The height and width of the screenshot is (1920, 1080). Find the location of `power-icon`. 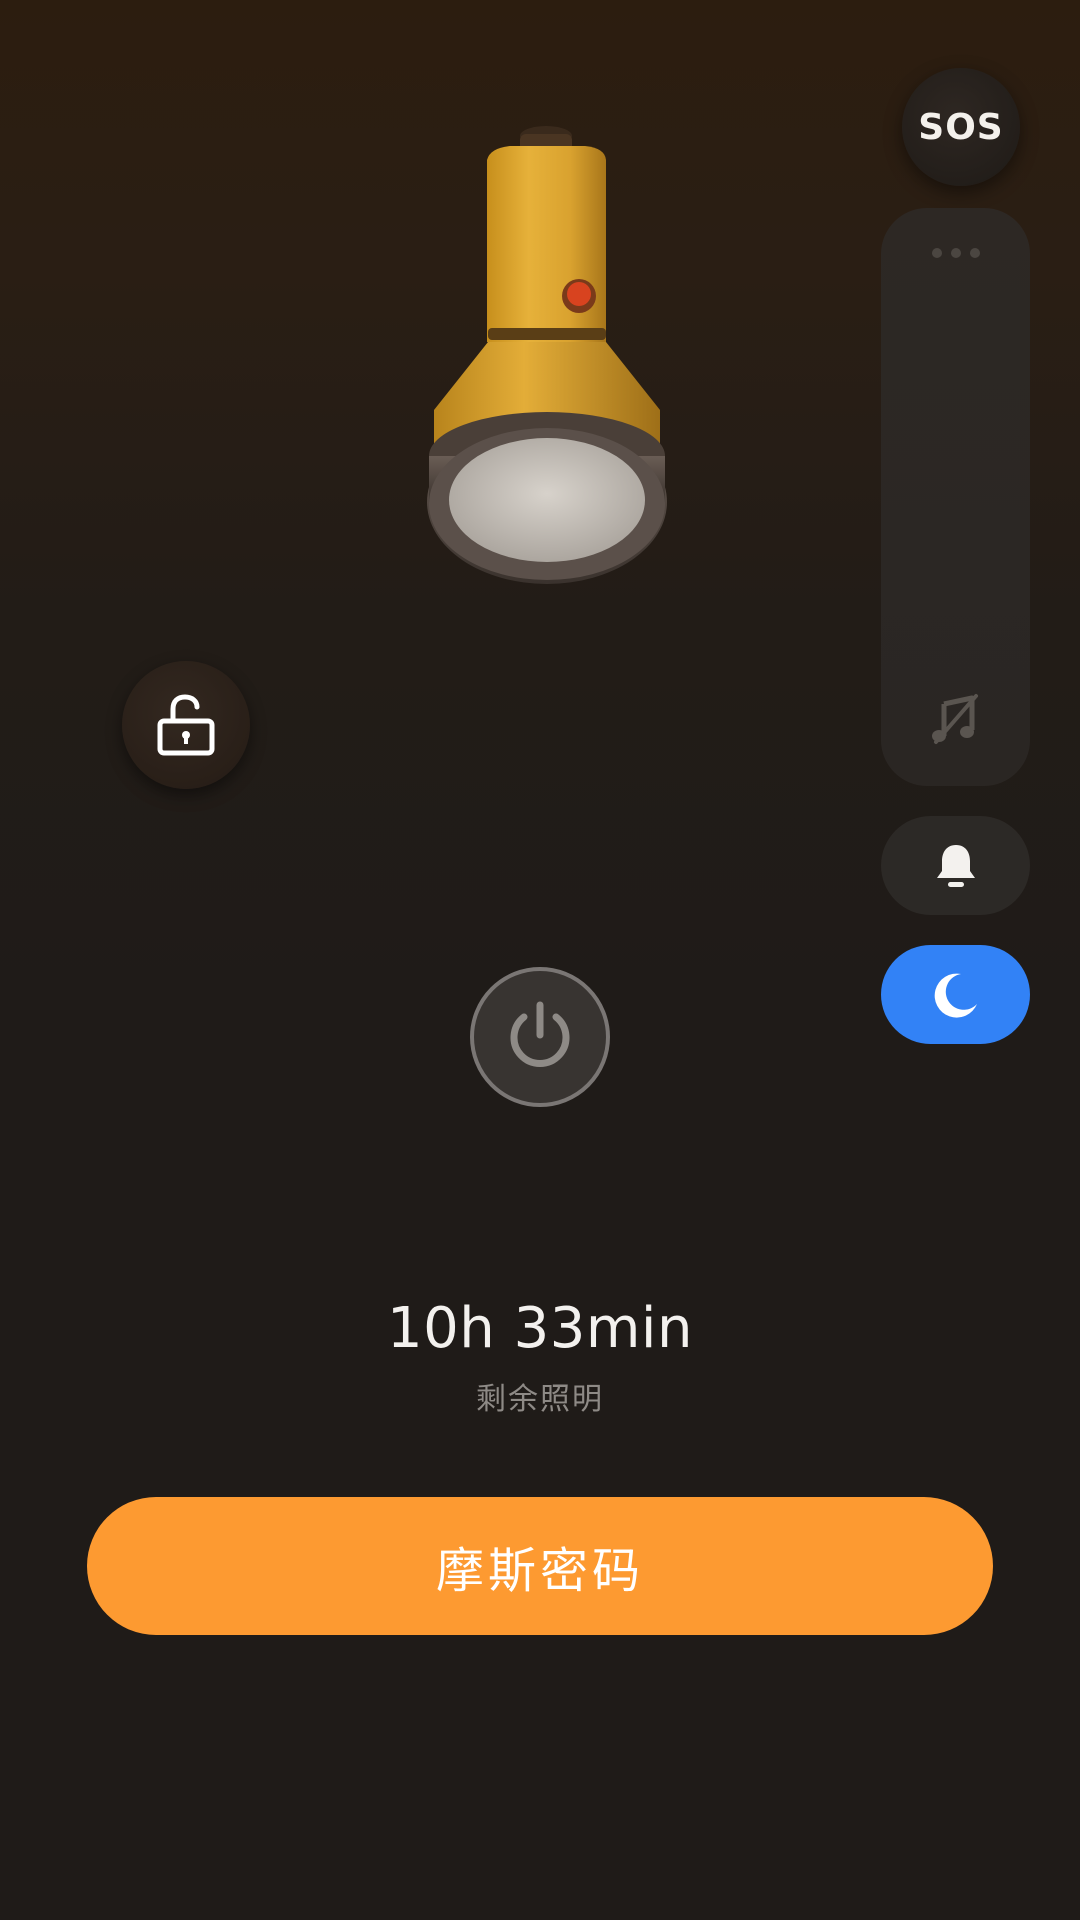

power-icon is located at coordinates (540, 1034).